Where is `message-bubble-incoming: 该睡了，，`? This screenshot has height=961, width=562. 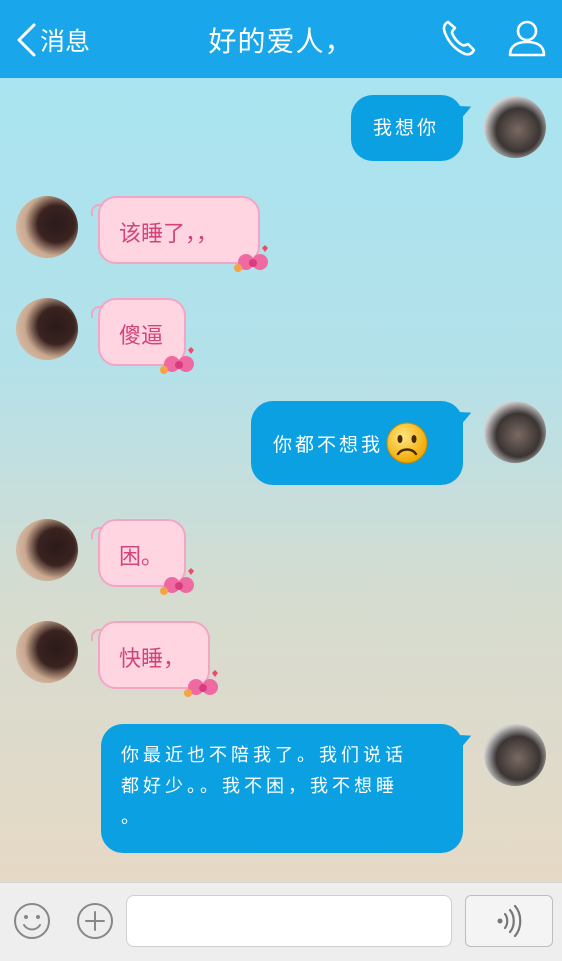 message-bubble-incoming: 该睡了，， is located at coordinates (179, 234).